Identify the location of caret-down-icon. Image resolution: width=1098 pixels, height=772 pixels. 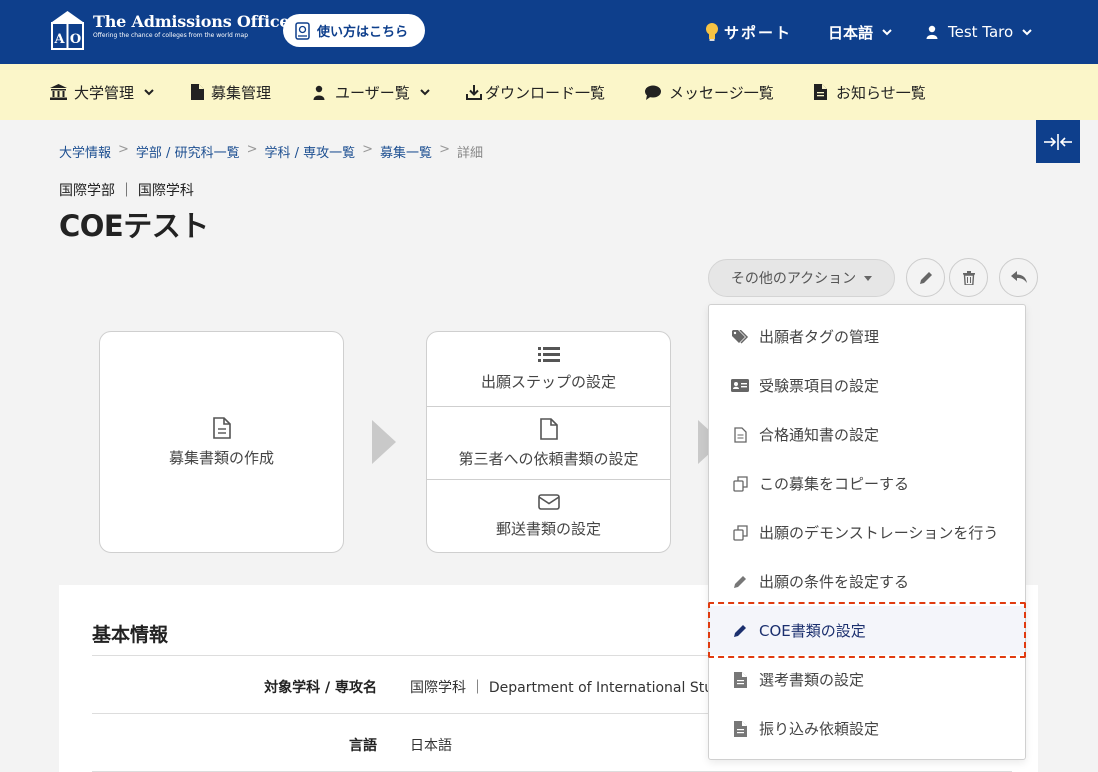
(868, 278).